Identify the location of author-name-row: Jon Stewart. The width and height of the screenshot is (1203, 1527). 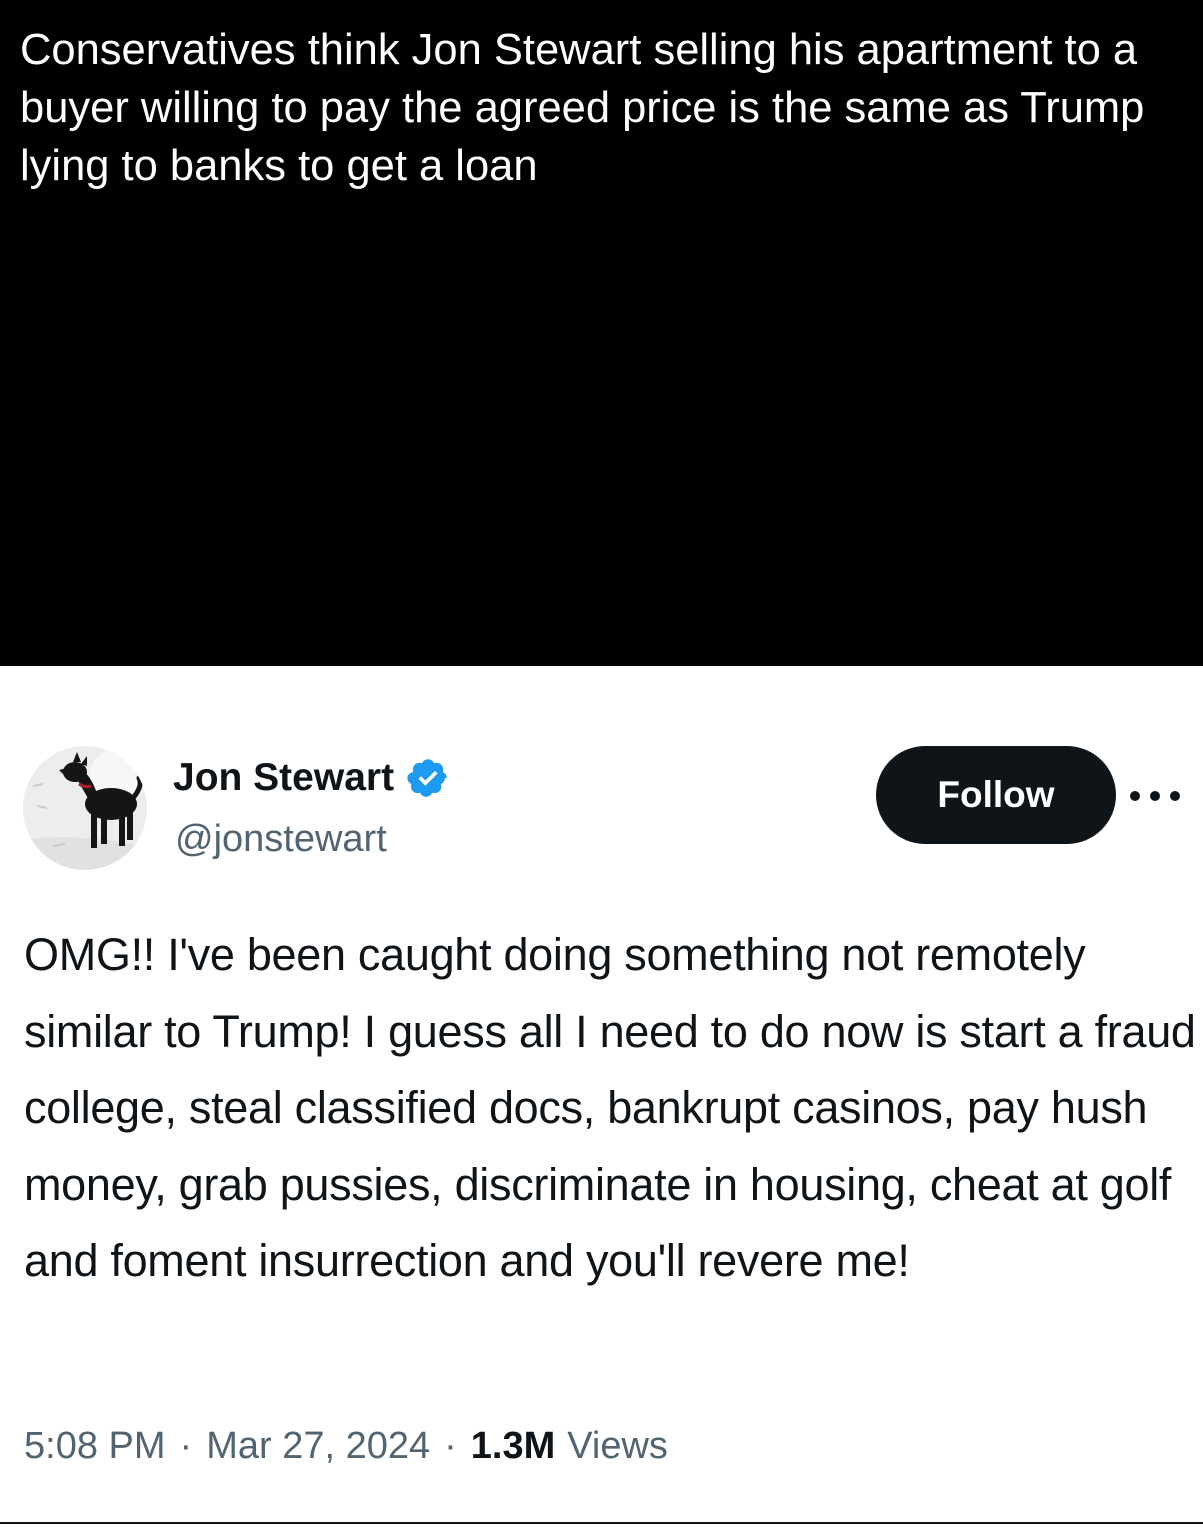
(311, 778).